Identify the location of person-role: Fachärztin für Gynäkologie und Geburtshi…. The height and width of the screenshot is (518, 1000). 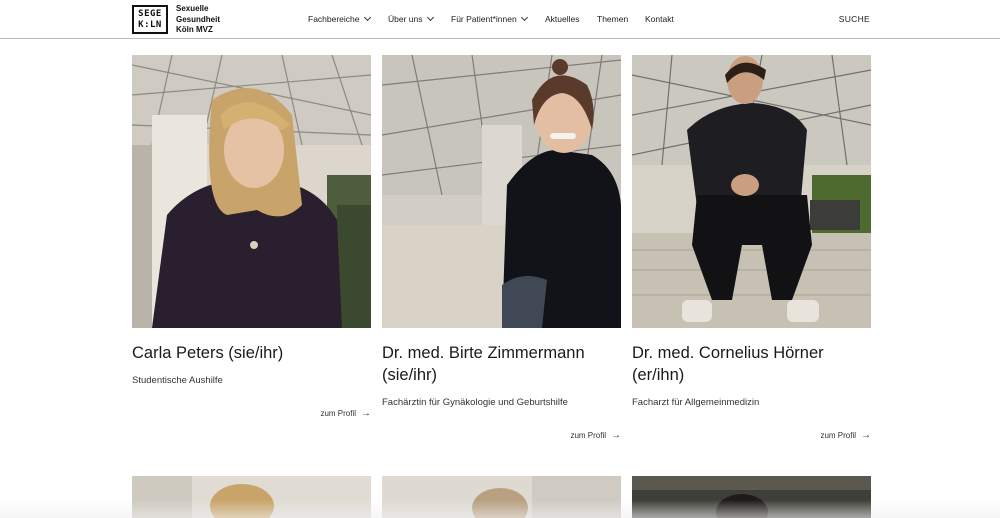
(475, 402).